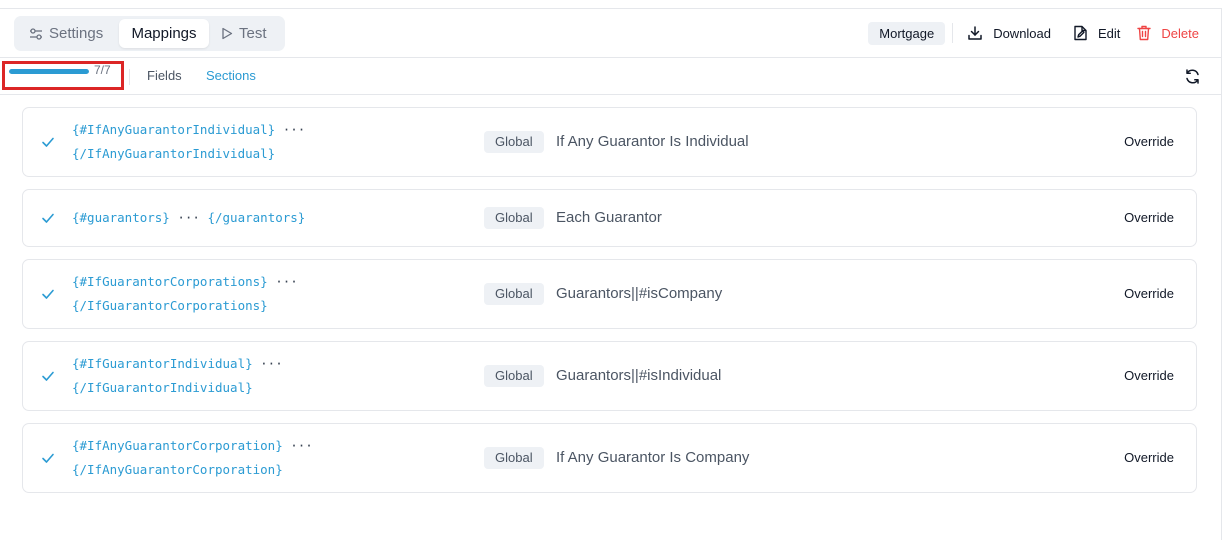  What do you see at coordinates (907, 33) in the screenshot?
I see `template-tag: Mortgage` at bounding box center [907, 33].